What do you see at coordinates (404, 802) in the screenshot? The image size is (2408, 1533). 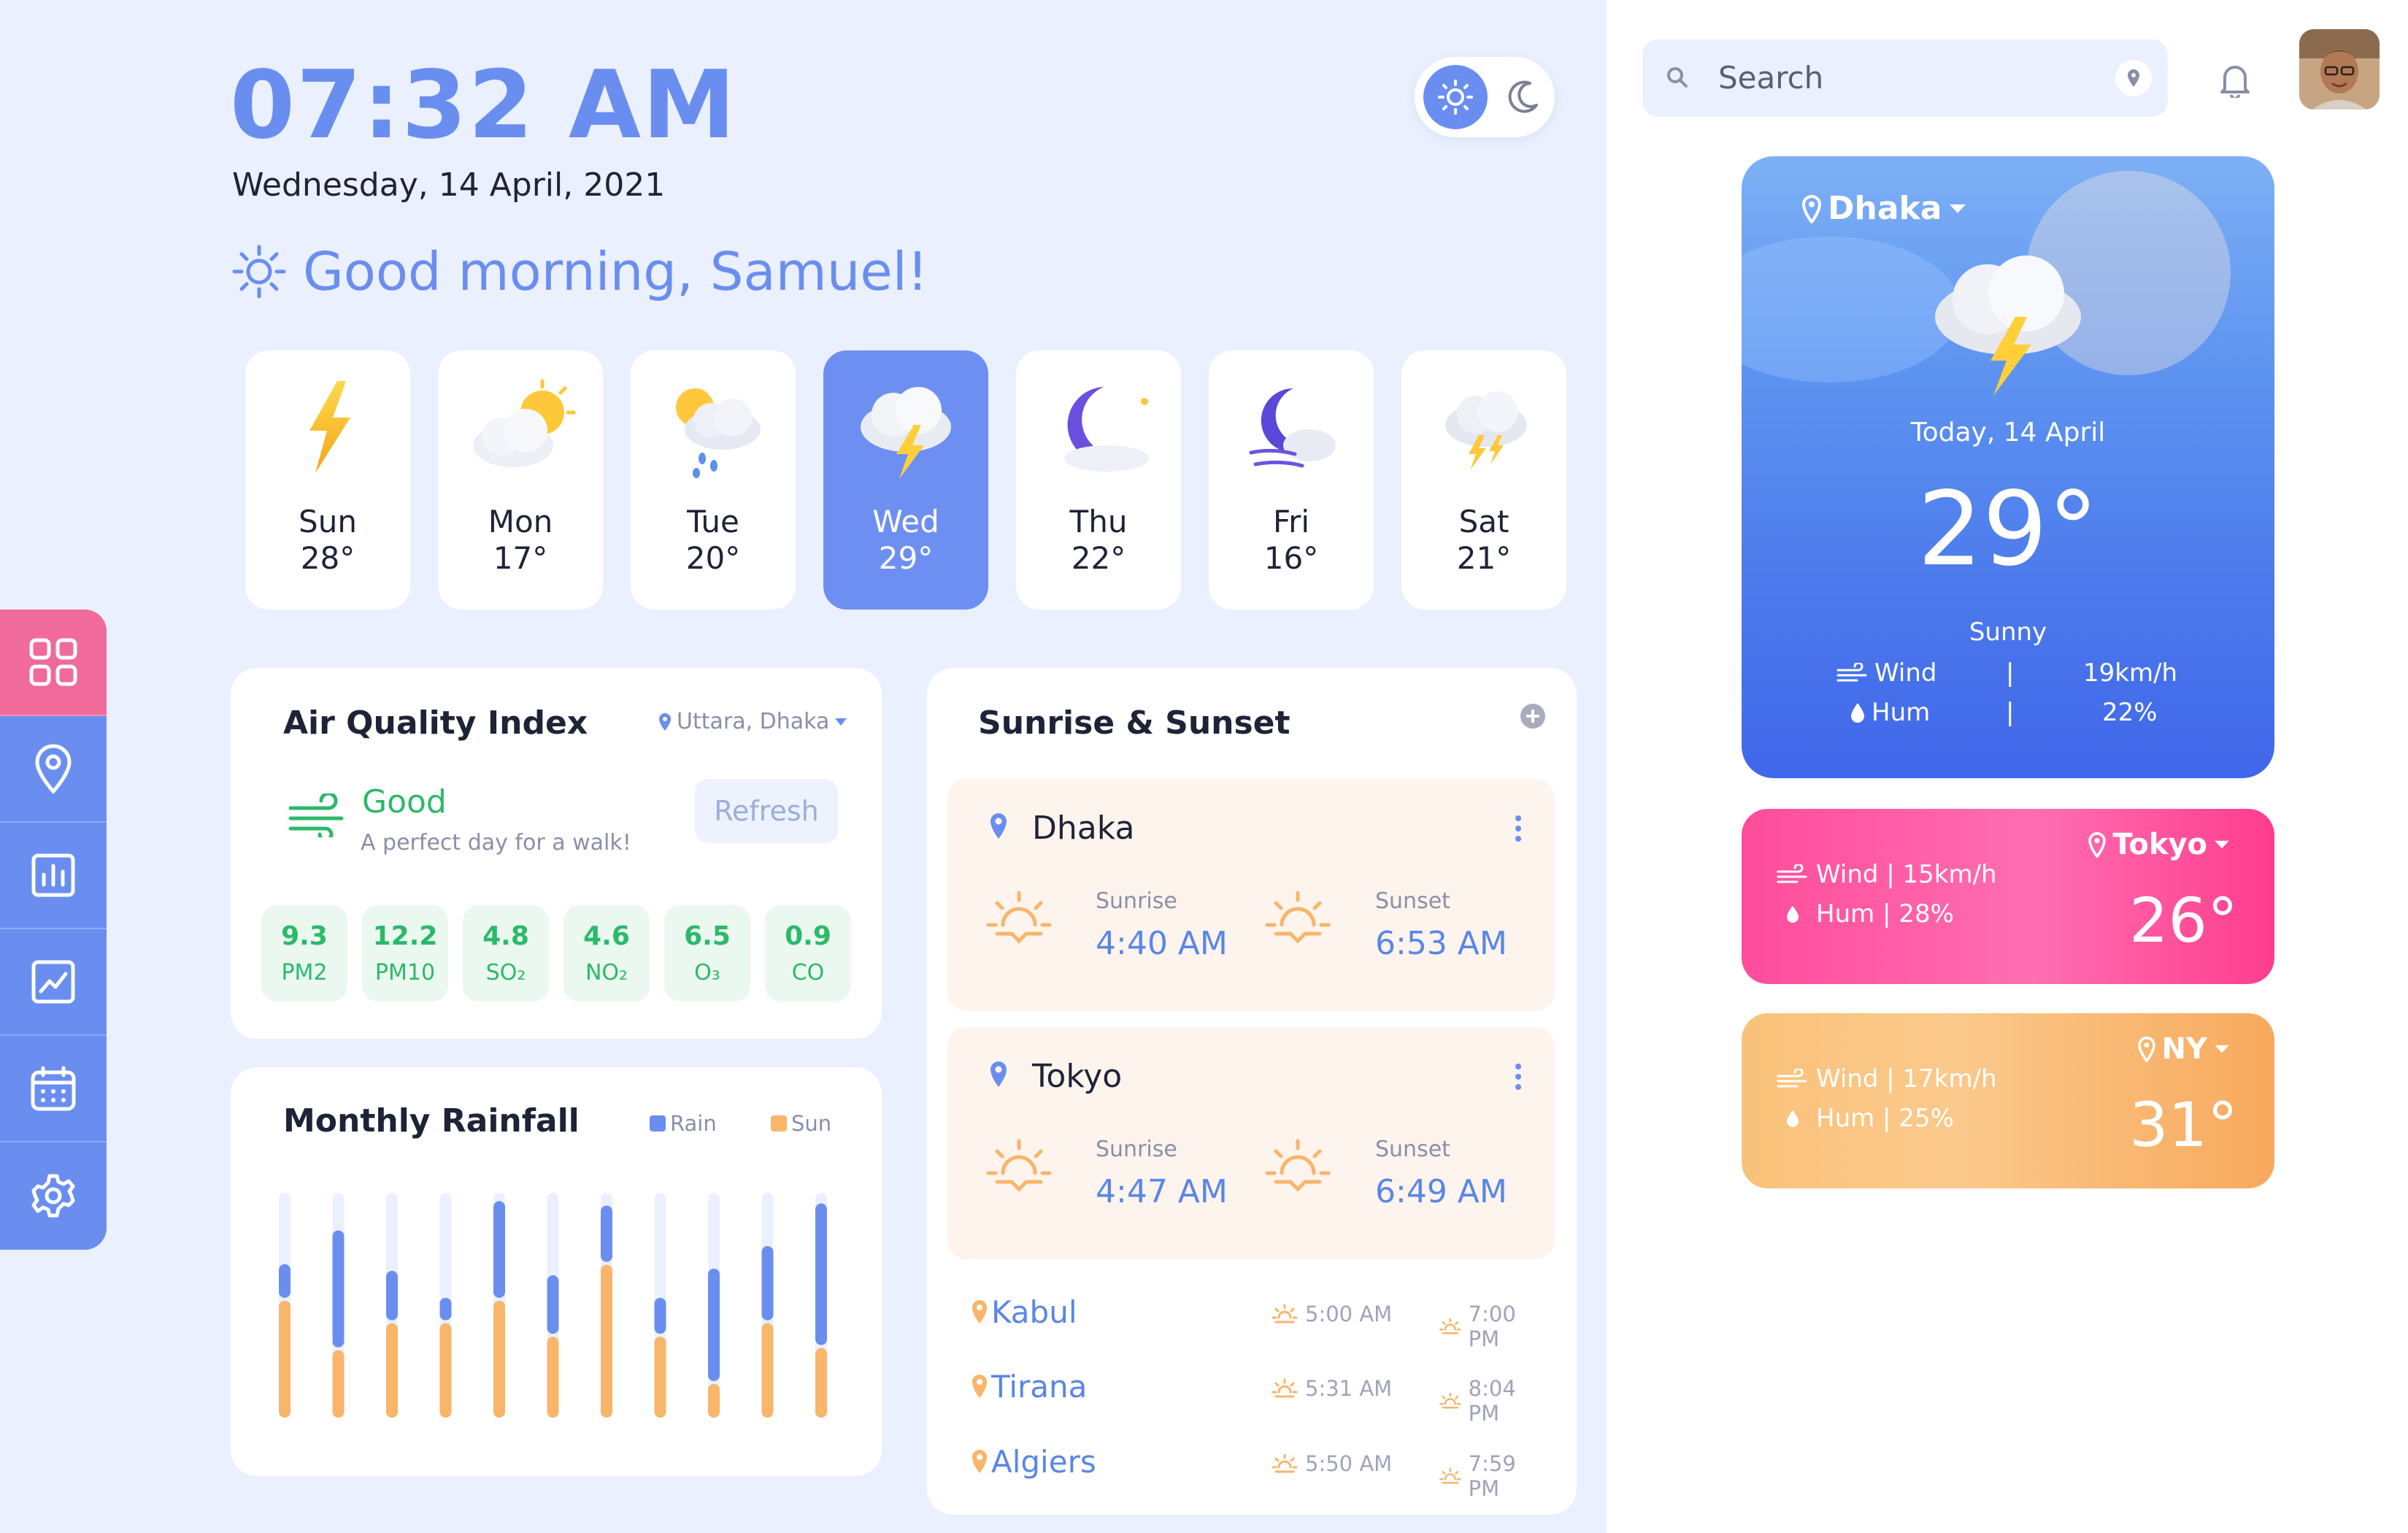 I see `aqi-status: Good` at bounding box center [404, 802].